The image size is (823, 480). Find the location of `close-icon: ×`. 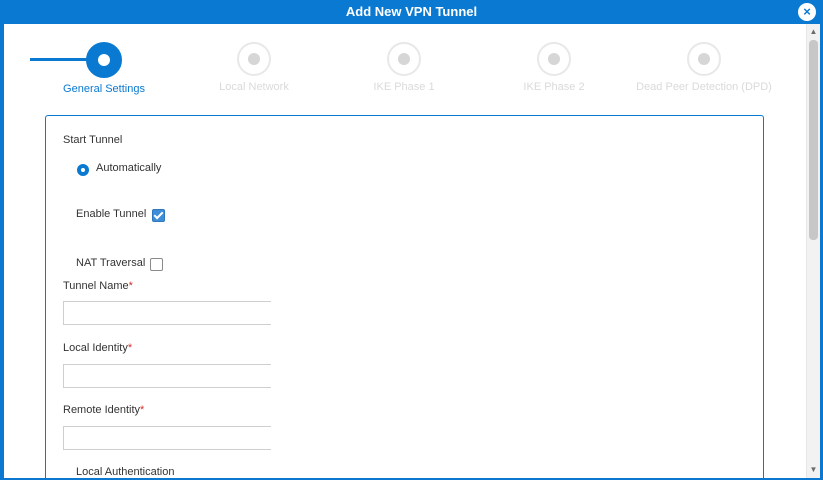

close-icon: × is located at coordinates (807, 12).